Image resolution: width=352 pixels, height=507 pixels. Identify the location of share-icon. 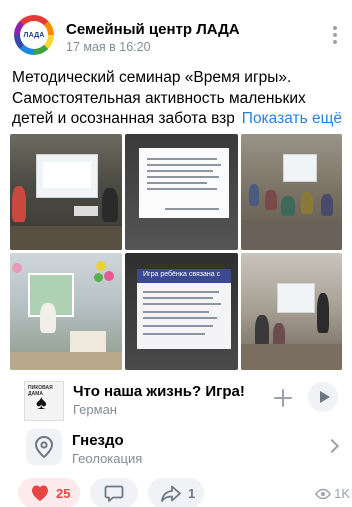
(171, 493).